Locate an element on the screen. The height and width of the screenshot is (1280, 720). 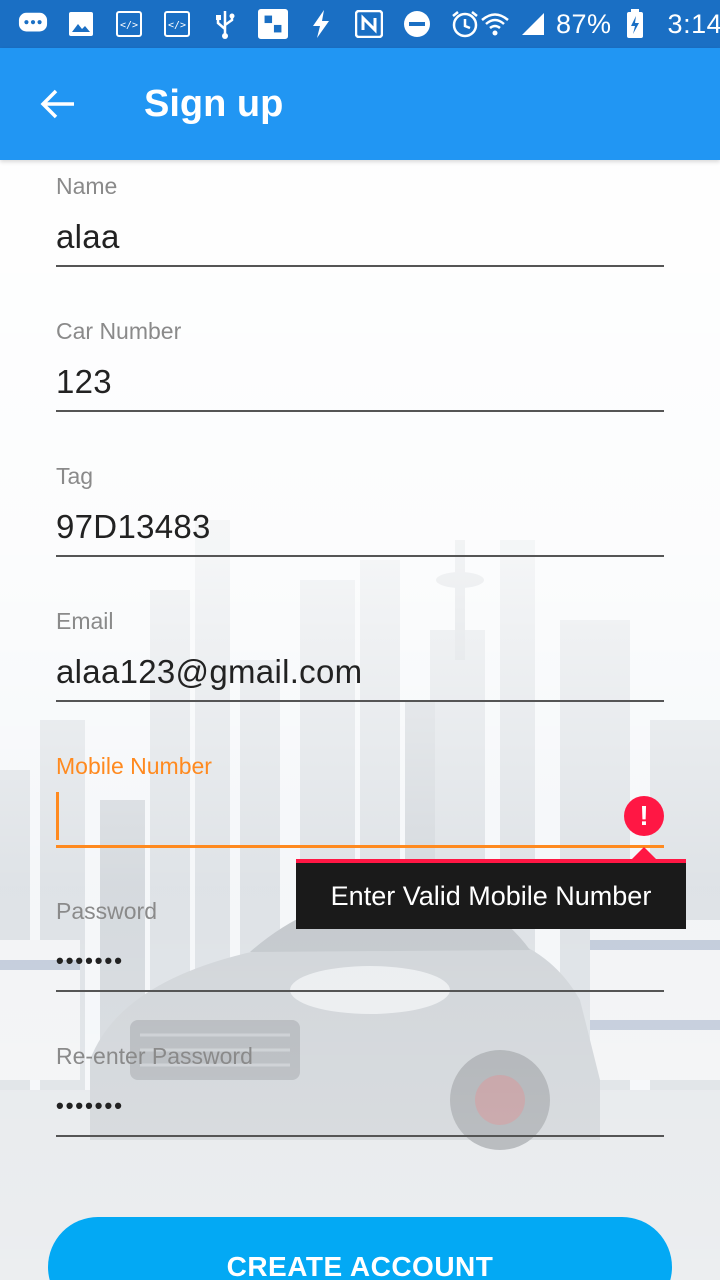
car-number-field: Car Number 123 is located at coordinates (360, 360).